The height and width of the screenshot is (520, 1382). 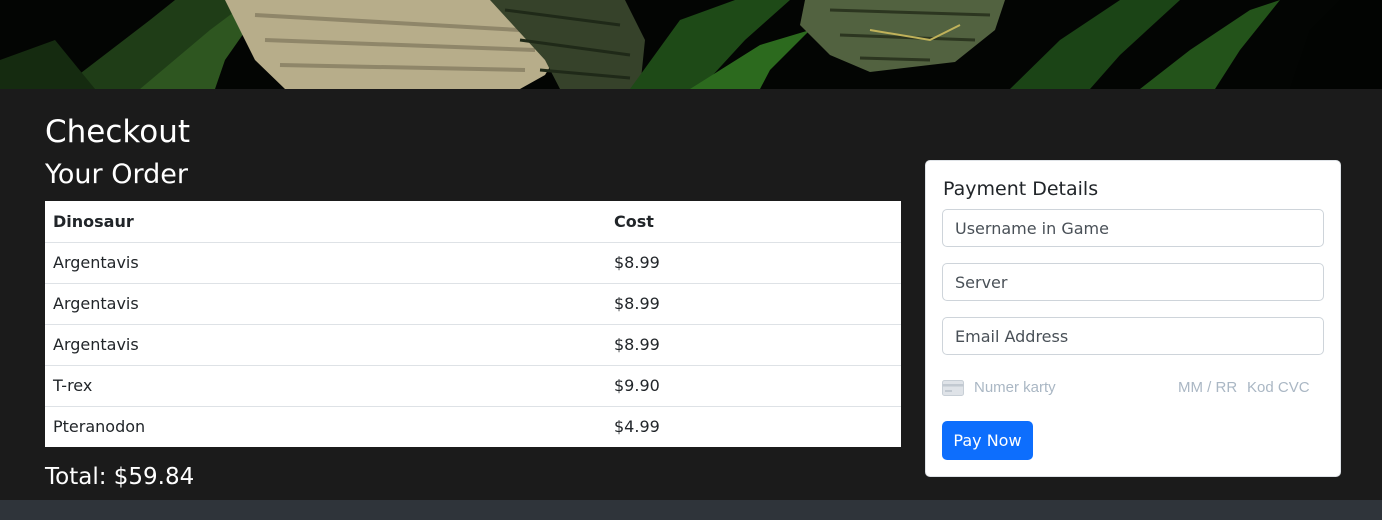 I want to click on email-input, so click(x=1133, y=336).